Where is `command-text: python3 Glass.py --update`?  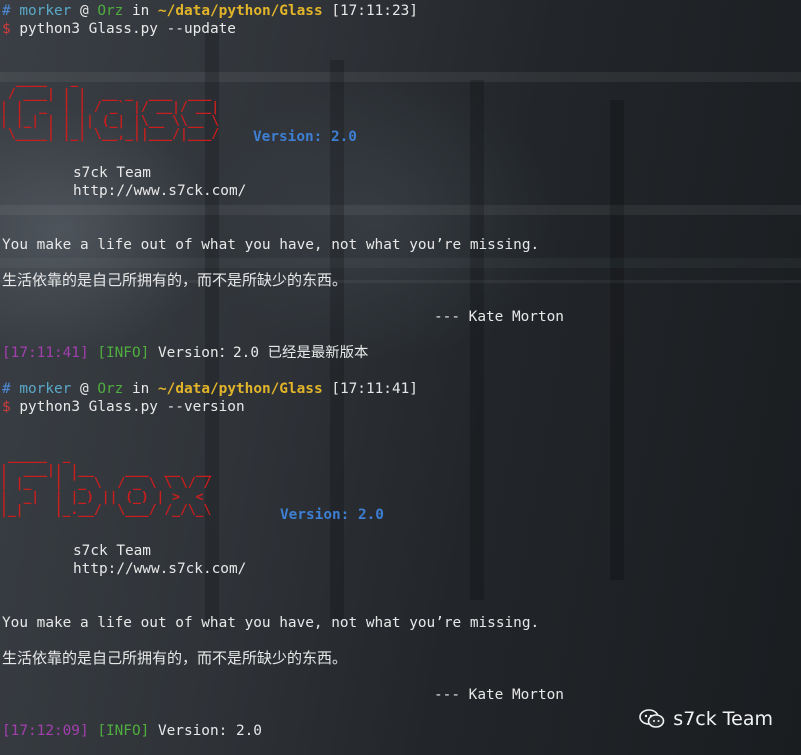 command-text: python3 Glass.py --update is located at coordinates (127, 29).